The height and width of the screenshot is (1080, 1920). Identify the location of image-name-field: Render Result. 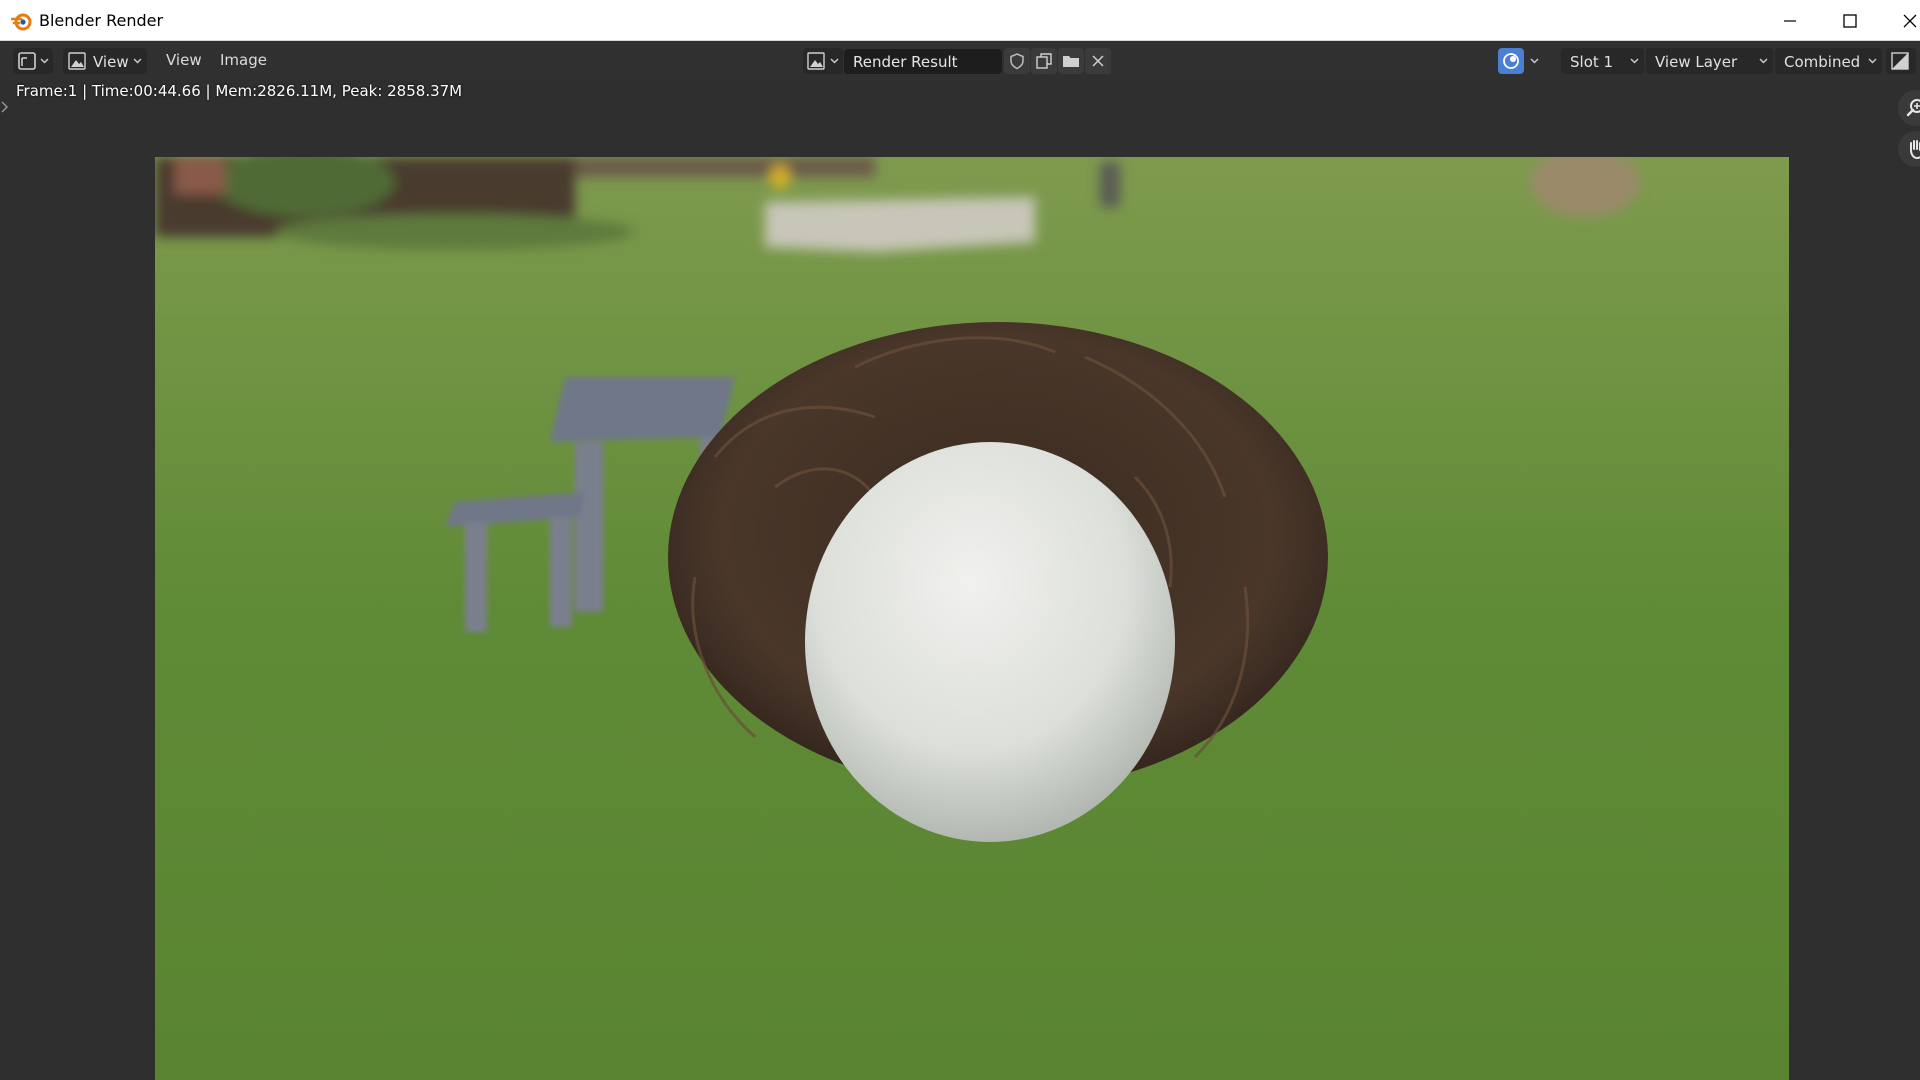
(923, 61).